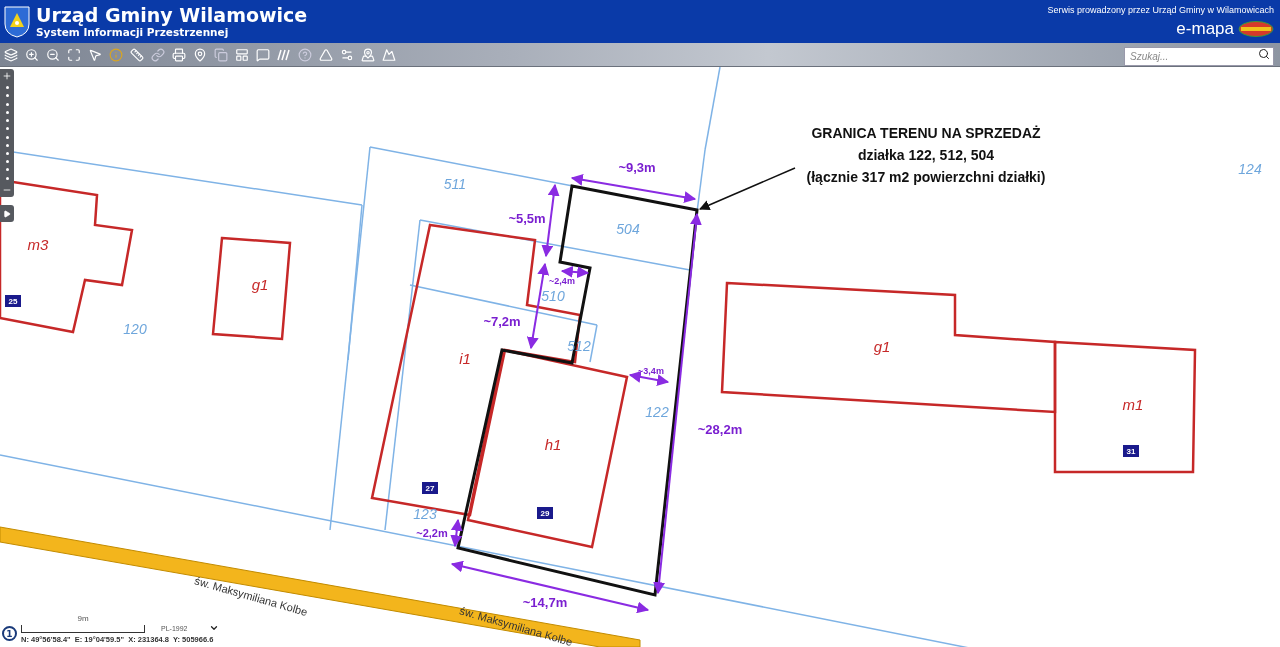 The image size is (1280, 647). Describe the element at coordinates (368, 54) in the screenshot. I see `map-pin-icon` at that location.